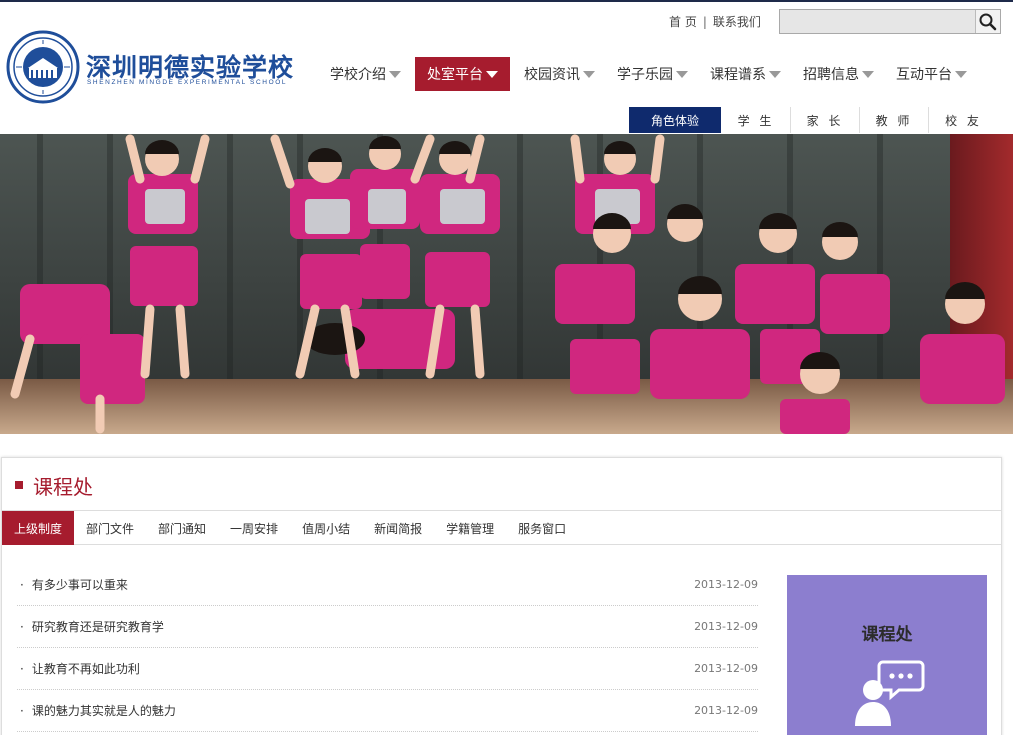 Image resolution: width=1013 pixels, height=735 pixels. Describe the element at coordinates (187, 82) in the screenshot. I see `school-name-en: SHENZHEN MINGDE EXPERIMENTAL SCHOOL` at that location.